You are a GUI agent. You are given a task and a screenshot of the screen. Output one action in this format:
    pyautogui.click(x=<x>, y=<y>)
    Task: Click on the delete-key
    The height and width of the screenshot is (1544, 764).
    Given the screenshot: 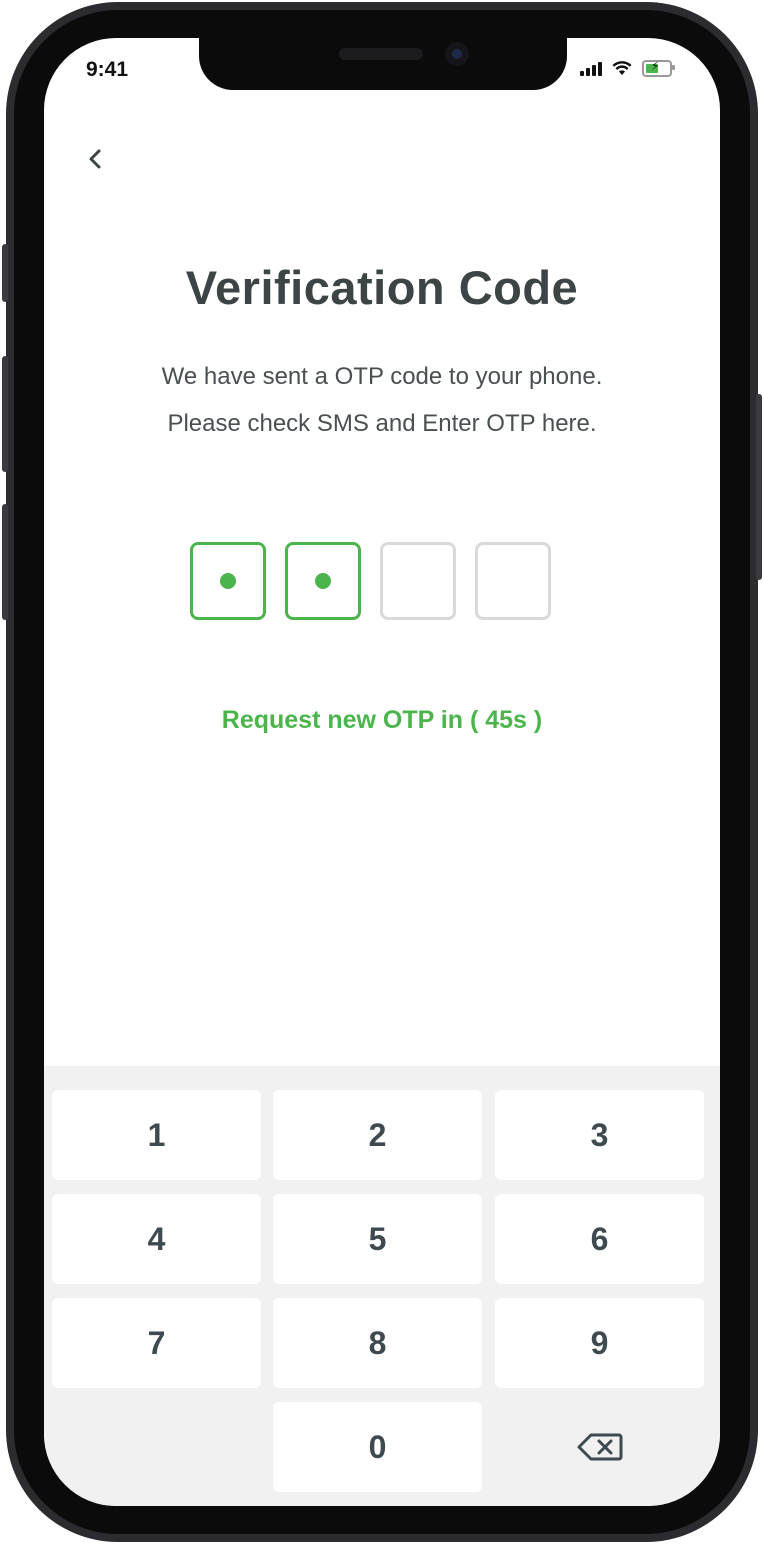 What is the action you would take?
    pyautogui.click(x=599, y=1447)
    